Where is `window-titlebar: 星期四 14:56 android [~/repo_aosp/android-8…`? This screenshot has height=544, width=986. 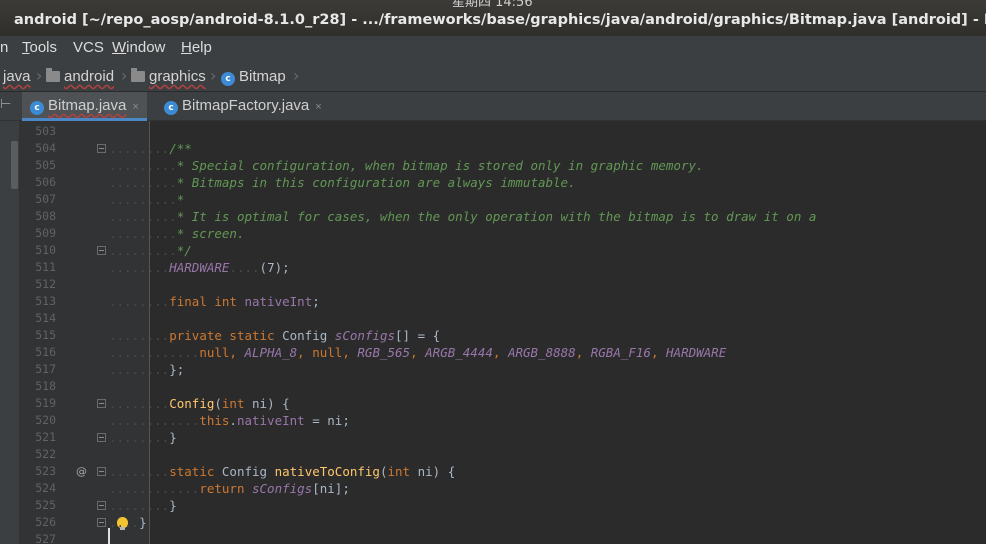 window-titlebar: 星期四 14:56 android [~/repo_aosp/android-8… is located at coordinates (493, 18).